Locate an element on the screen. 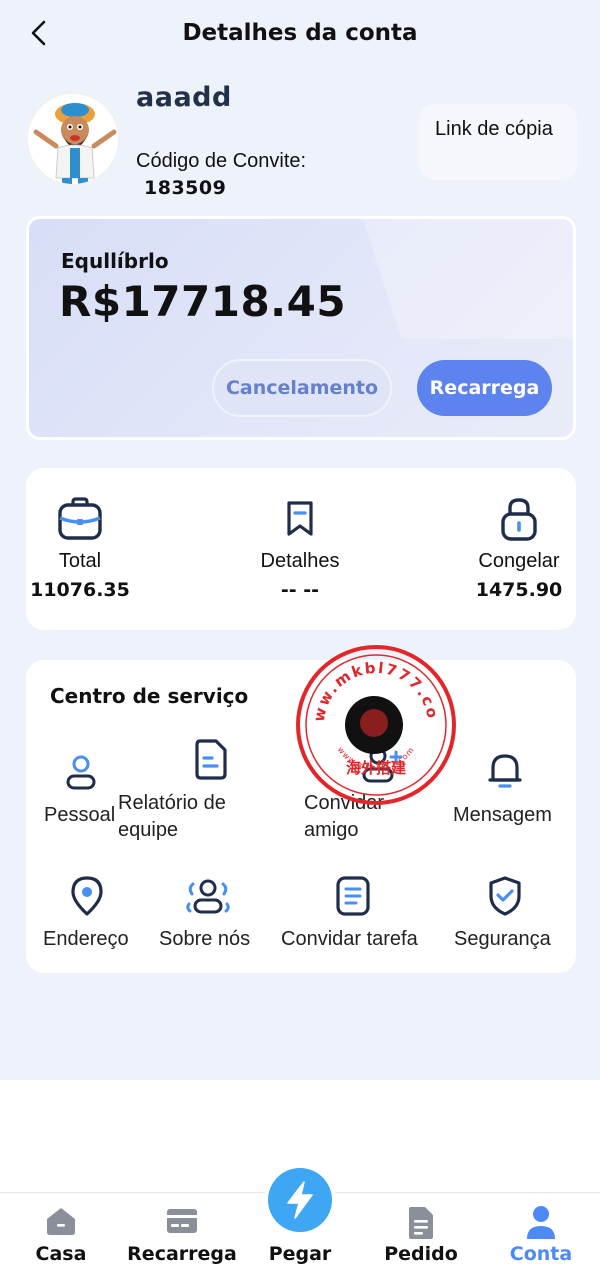 The width and height of the screenshot is (600, 1274). bookmark-icon is located at coordinates (300, 519).